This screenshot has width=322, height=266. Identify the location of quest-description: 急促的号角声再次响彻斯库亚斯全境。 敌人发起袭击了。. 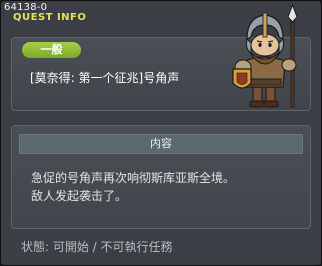
(166, 187).